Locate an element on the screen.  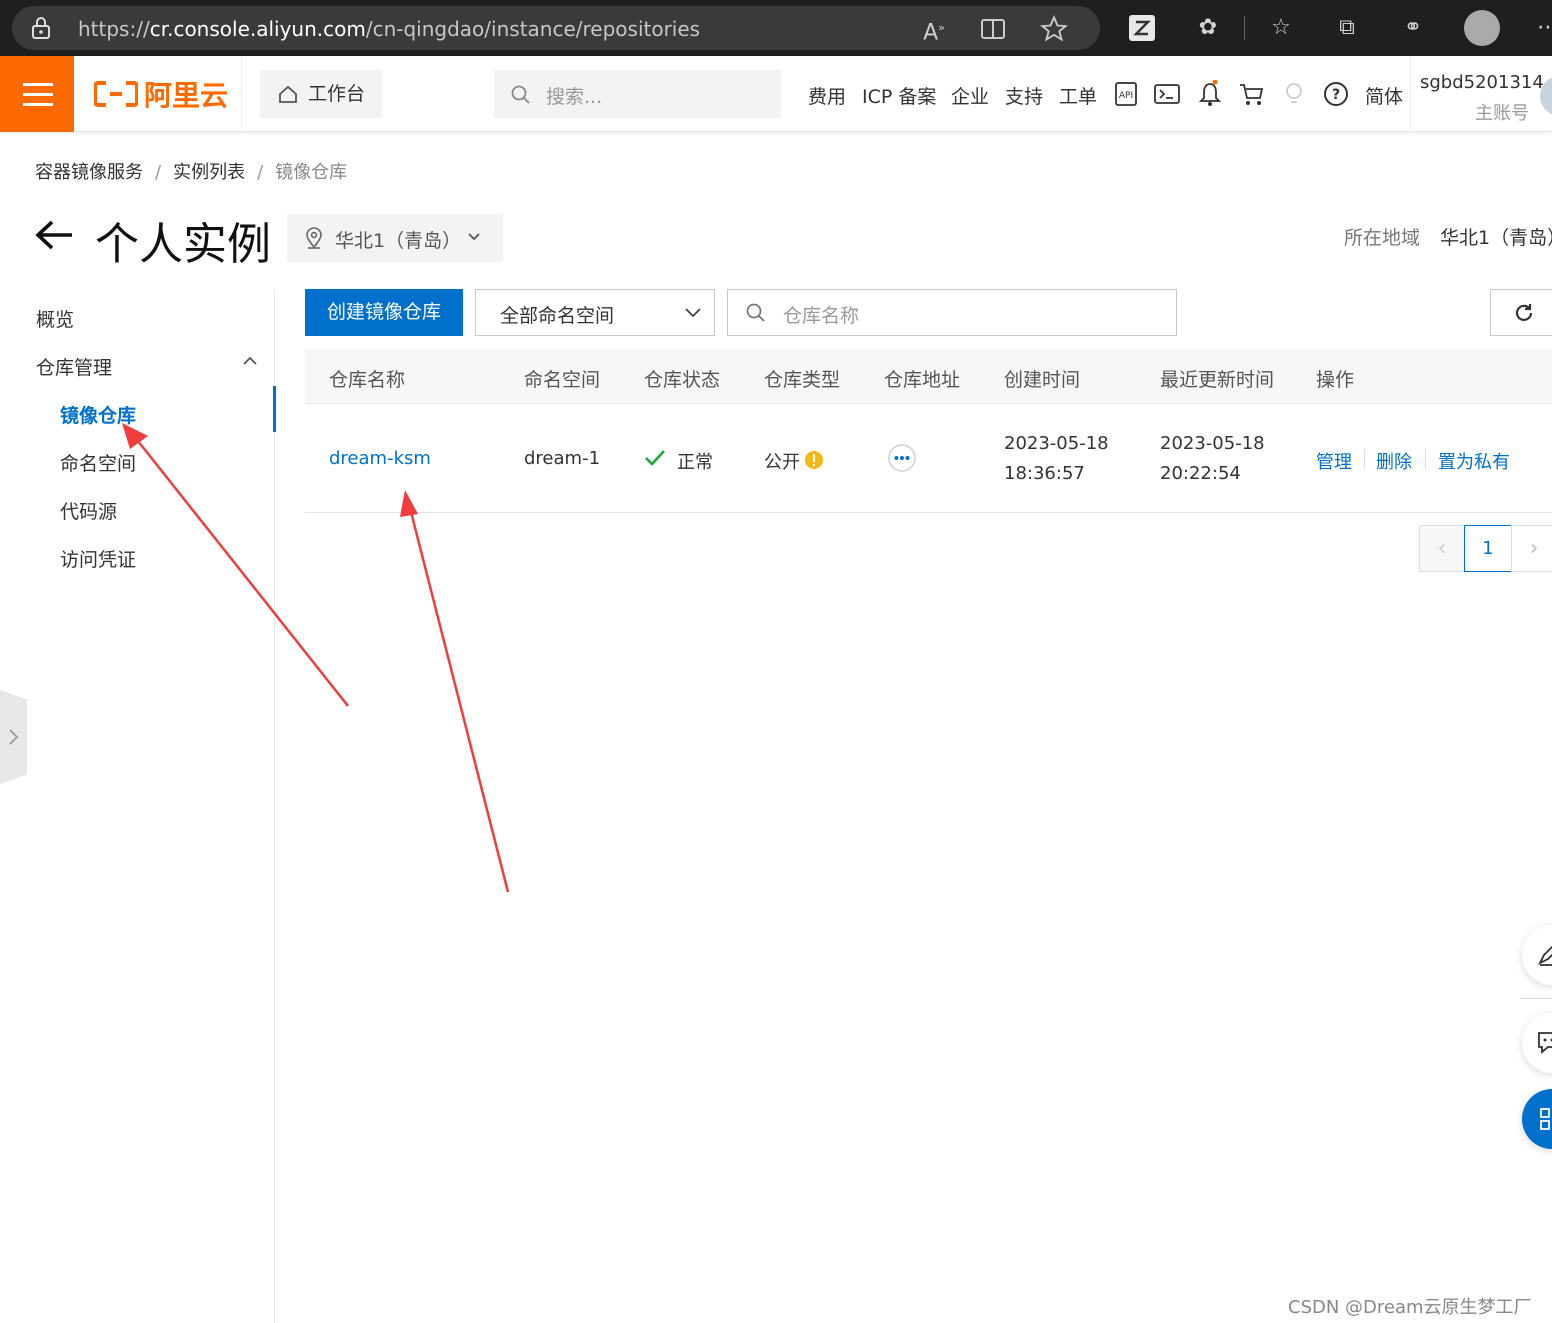
nav-link-icp: ICP 备案 is located at coordinates (899, 95).